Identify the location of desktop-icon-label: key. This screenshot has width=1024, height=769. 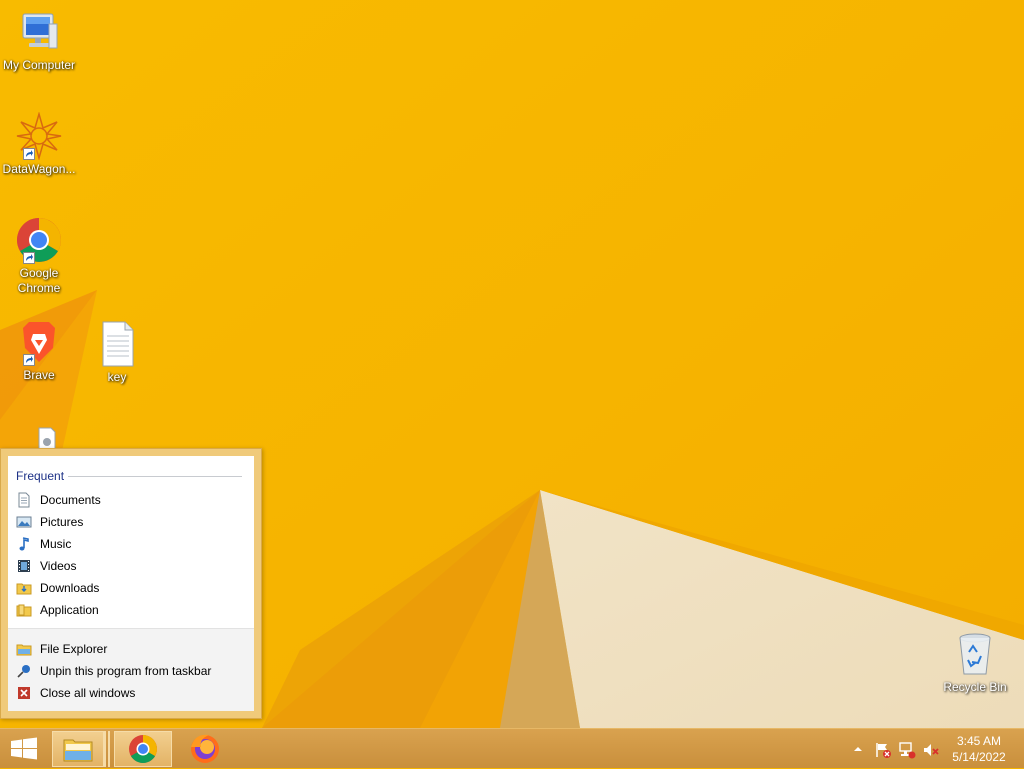
(117, 377).